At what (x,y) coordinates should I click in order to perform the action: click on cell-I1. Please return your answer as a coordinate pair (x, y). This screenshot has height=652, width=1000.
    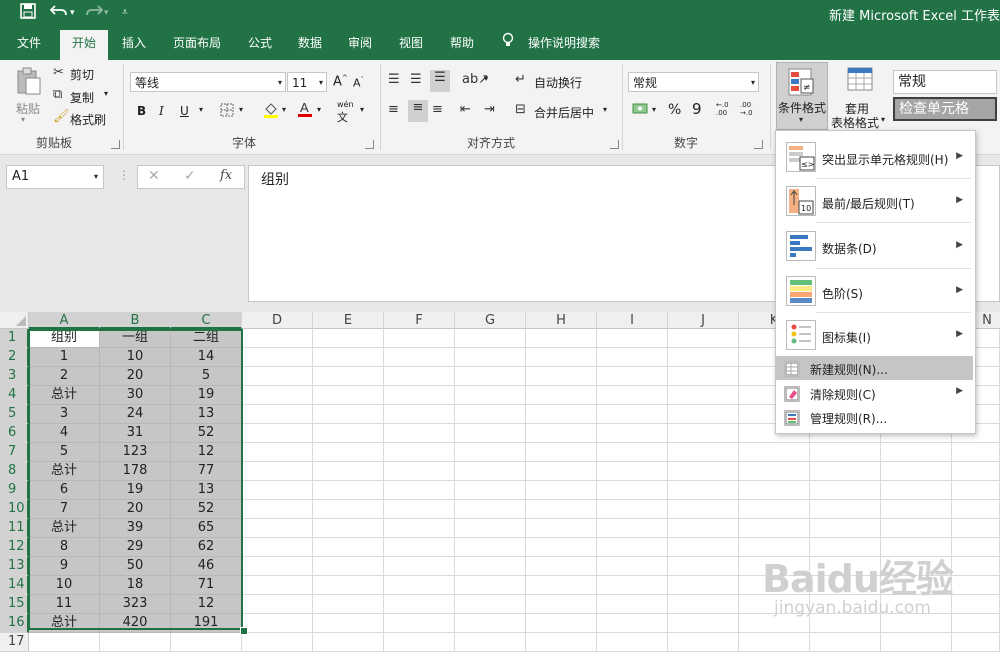
    Looking at the image, I should click on (632, 338).